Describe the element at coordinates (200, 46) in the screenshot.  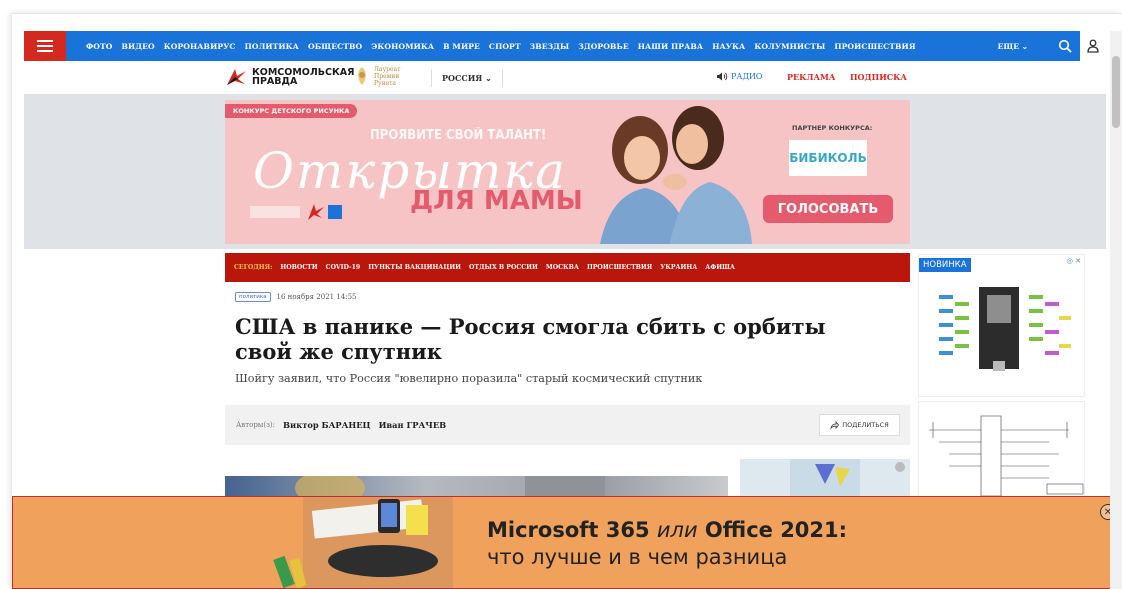
I see `nav-link-coronavirus: КОРОНАВИРУС` at that location.